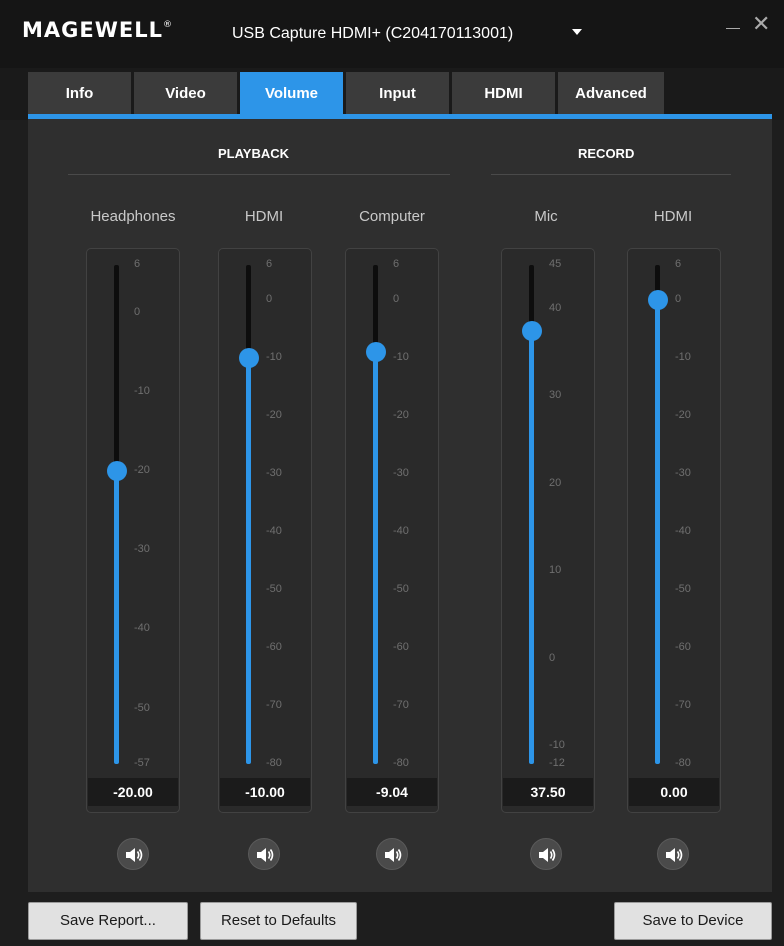 The height and width of the screenshot is (946, 784). I want to click on channel-label-mic: Mic, so click(546, 216).